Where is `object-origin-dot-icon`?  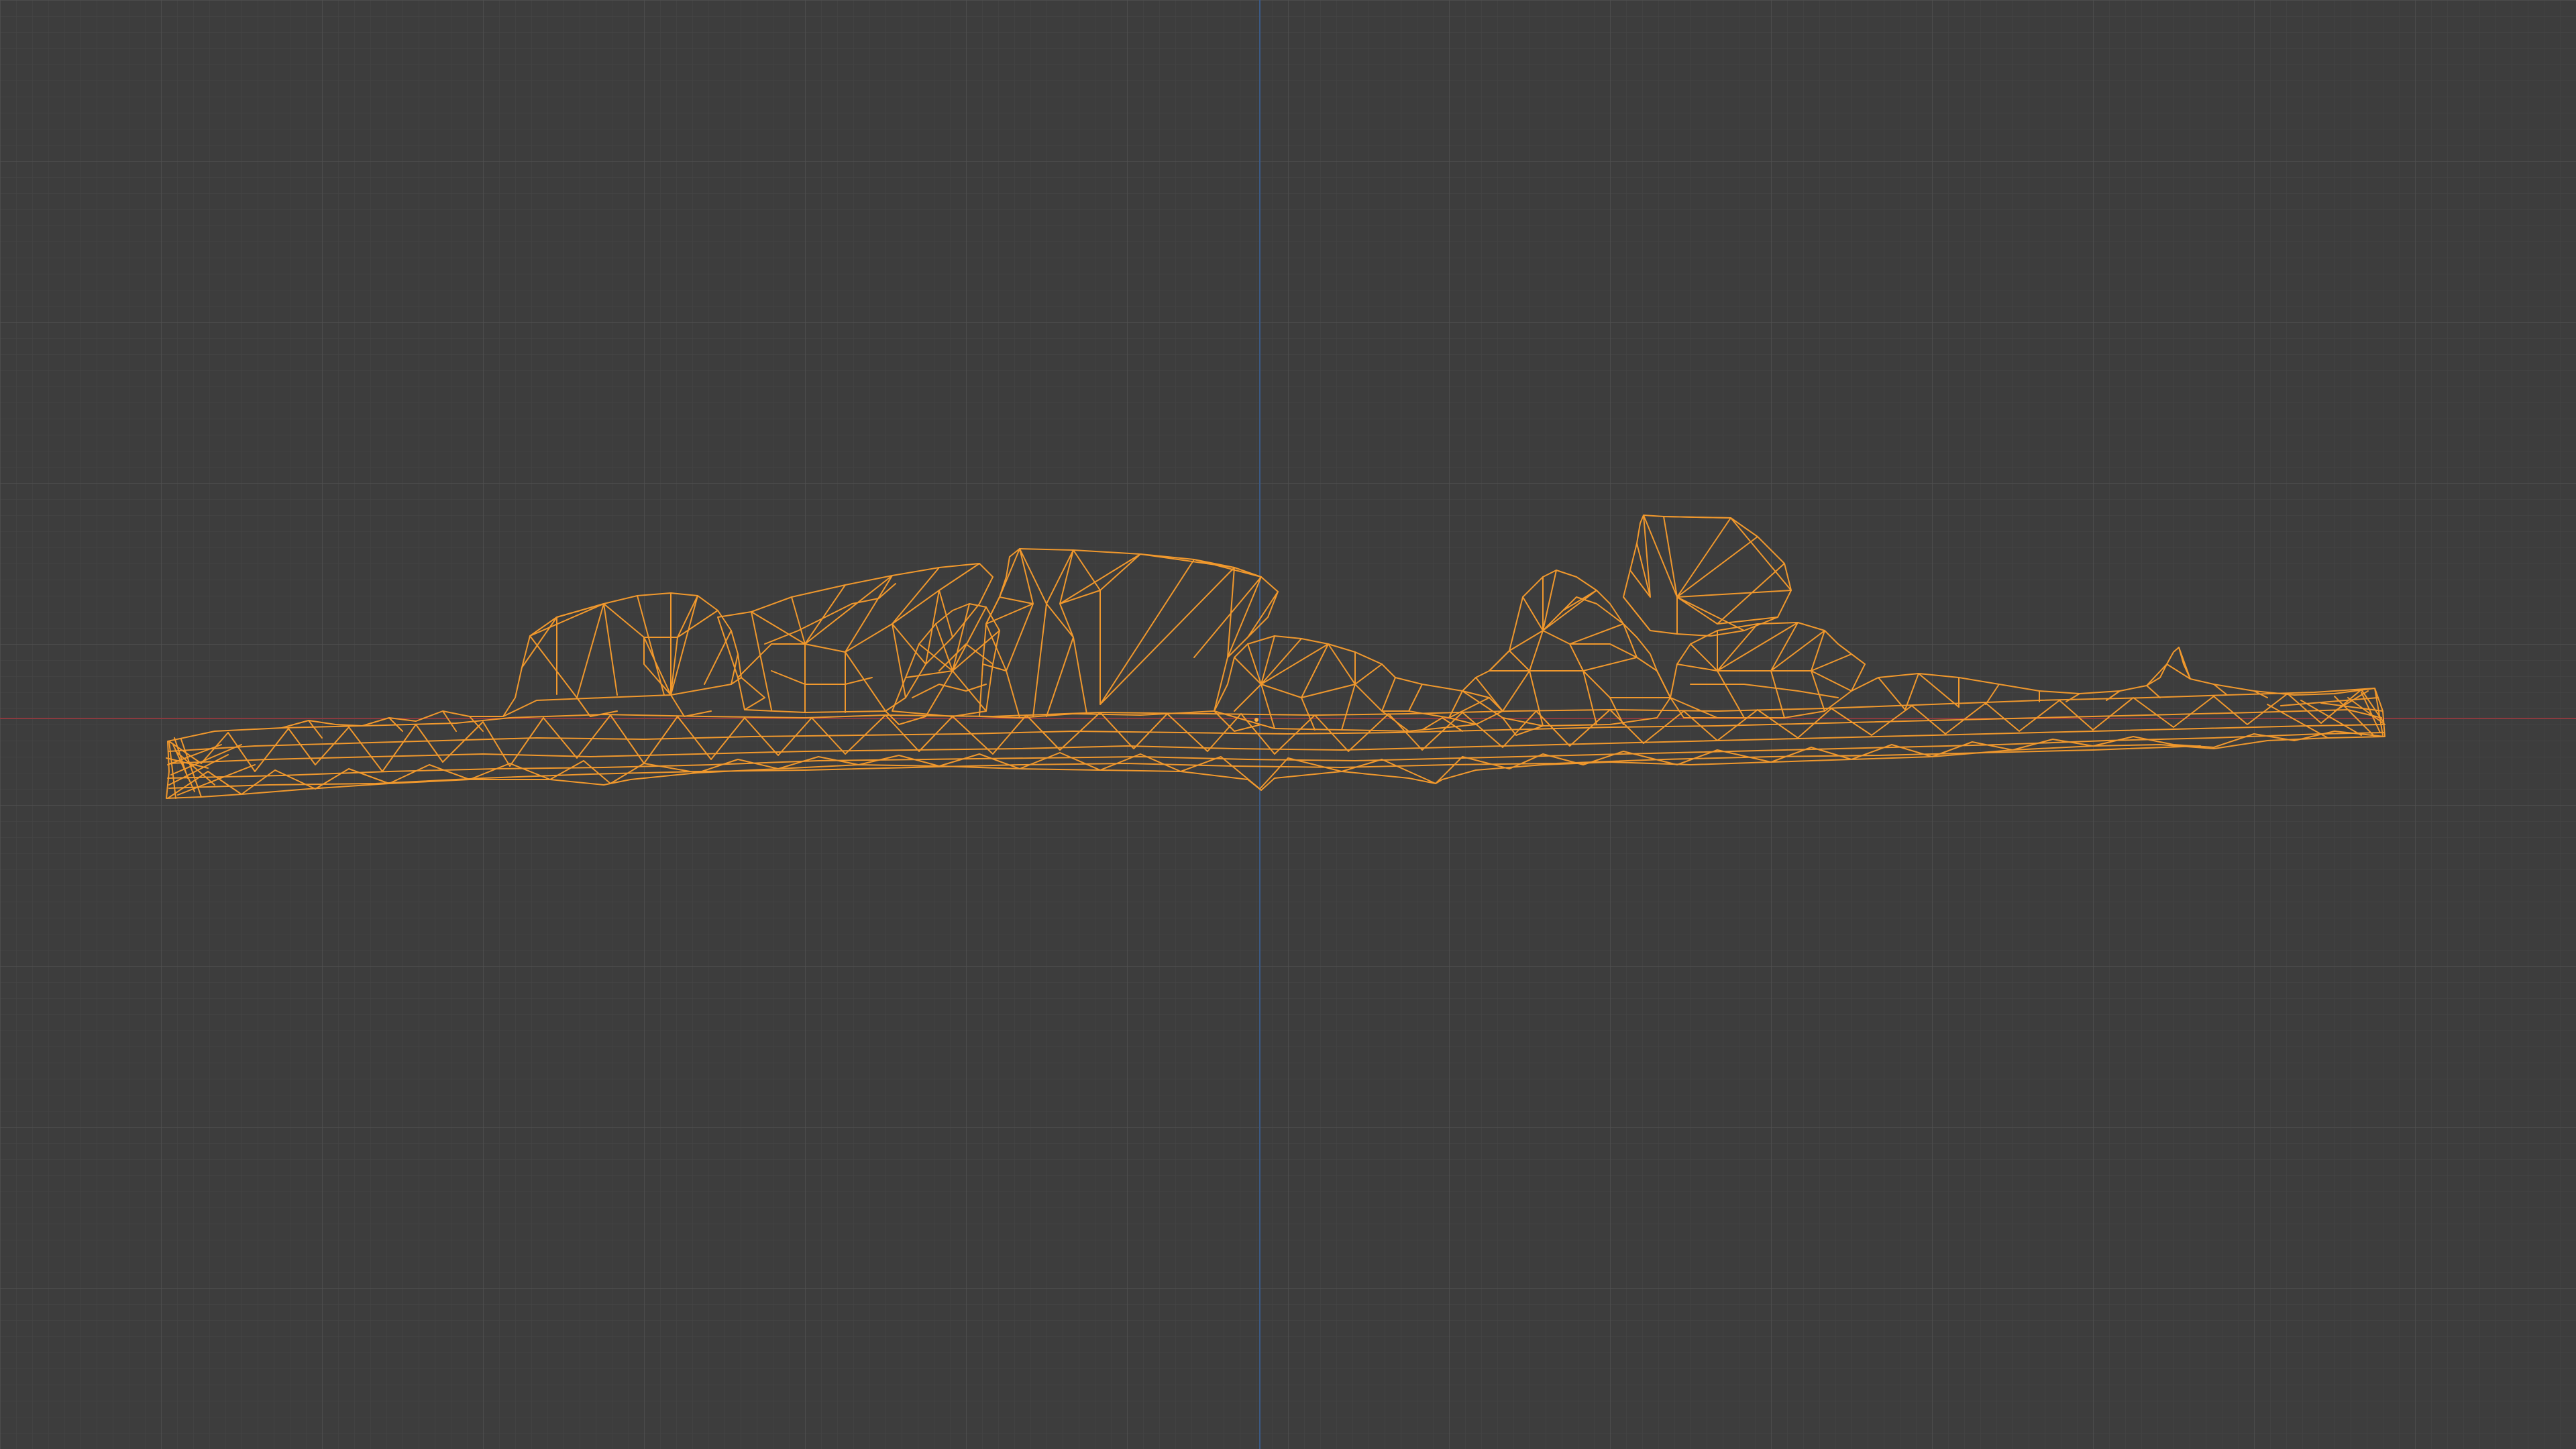
object-origin-dot-icon is located at coordinates (1256, 720).